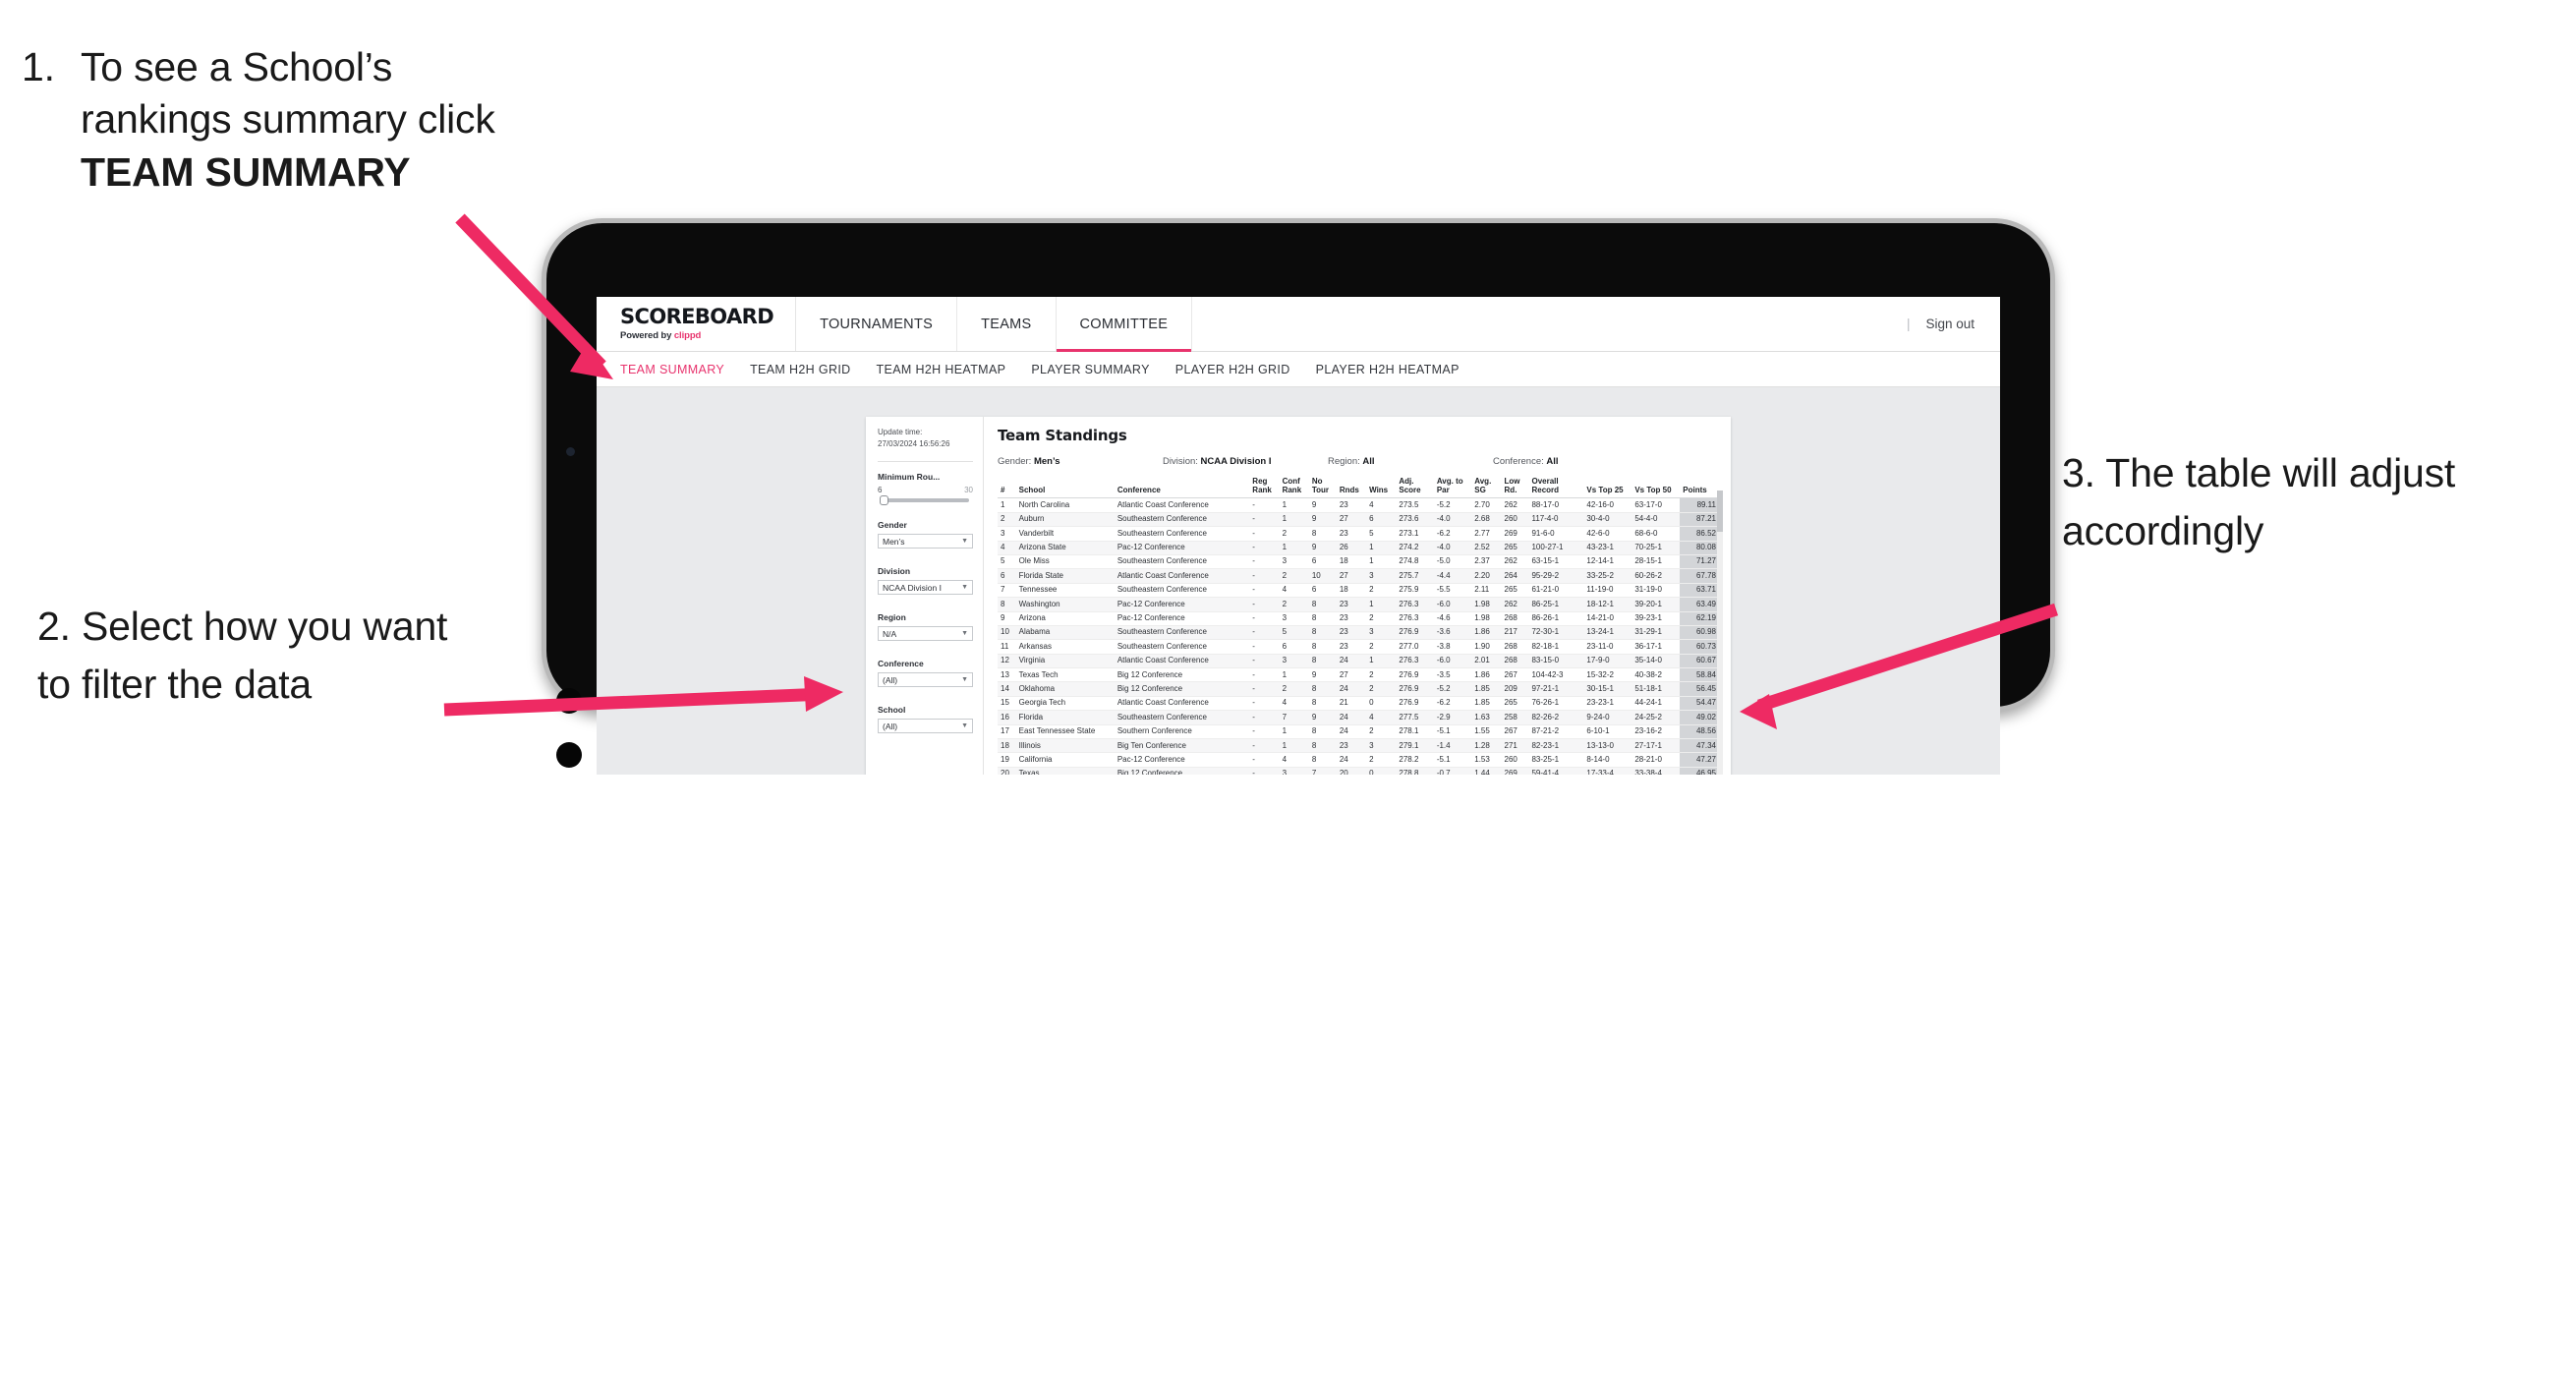 The height and width of the screenshot is (1386, 2576). I want to click on topnav-item-tournaments: TOURNAMENTS, so click(877, 324).